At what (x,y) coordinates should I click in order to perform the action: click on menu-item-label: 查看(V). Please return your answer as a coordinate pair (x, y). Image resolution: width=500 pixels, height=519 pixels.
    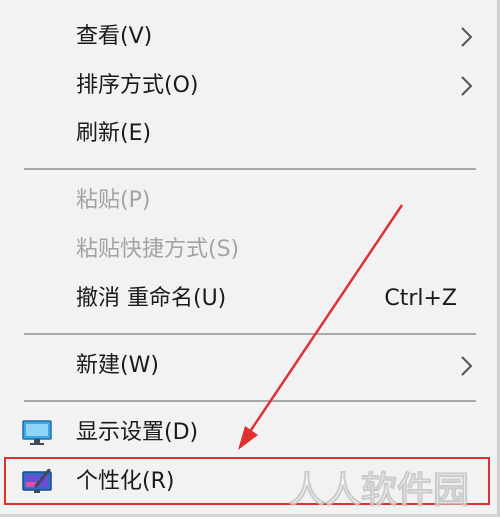
    Looking at the image, I should click on (114, 36).